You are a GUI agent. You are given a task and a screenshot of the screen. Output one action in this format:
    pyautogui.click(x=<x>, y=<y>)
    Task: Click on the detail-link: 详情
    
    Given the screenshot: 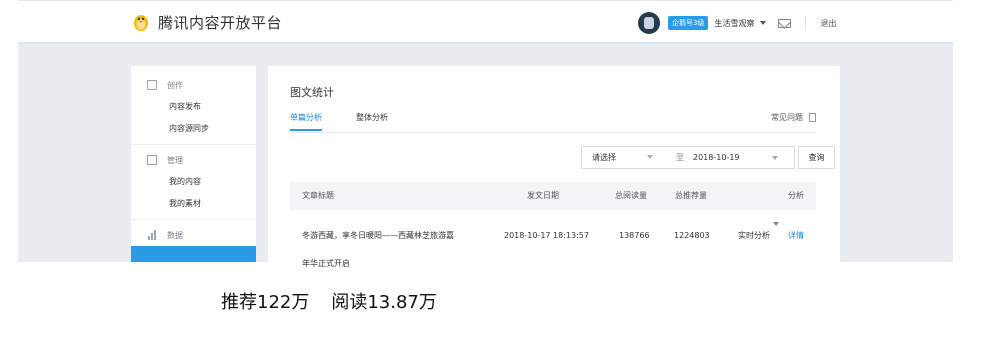 What is the action you would take?
    pyautogui.click(x=796, y=236)
    